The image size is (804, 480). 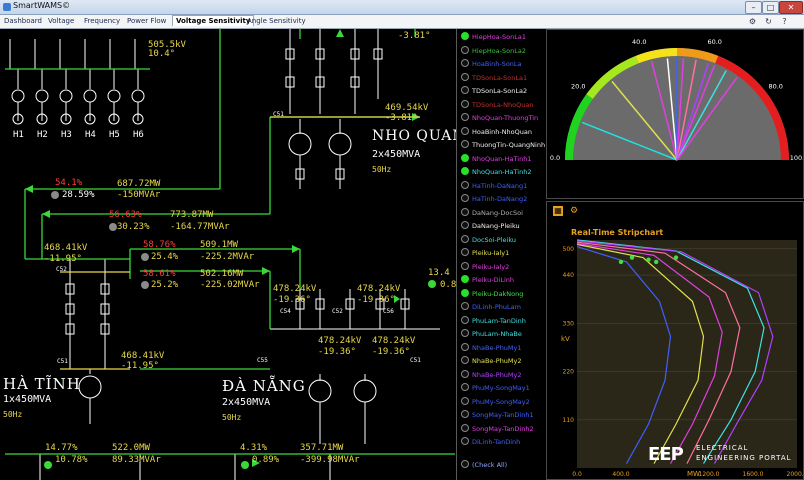 What do you see at coordinates (494, 78) in the screenshot?
I see `line-list-item: TDSonLa-SonLa1` at bounding box center [494, 78].